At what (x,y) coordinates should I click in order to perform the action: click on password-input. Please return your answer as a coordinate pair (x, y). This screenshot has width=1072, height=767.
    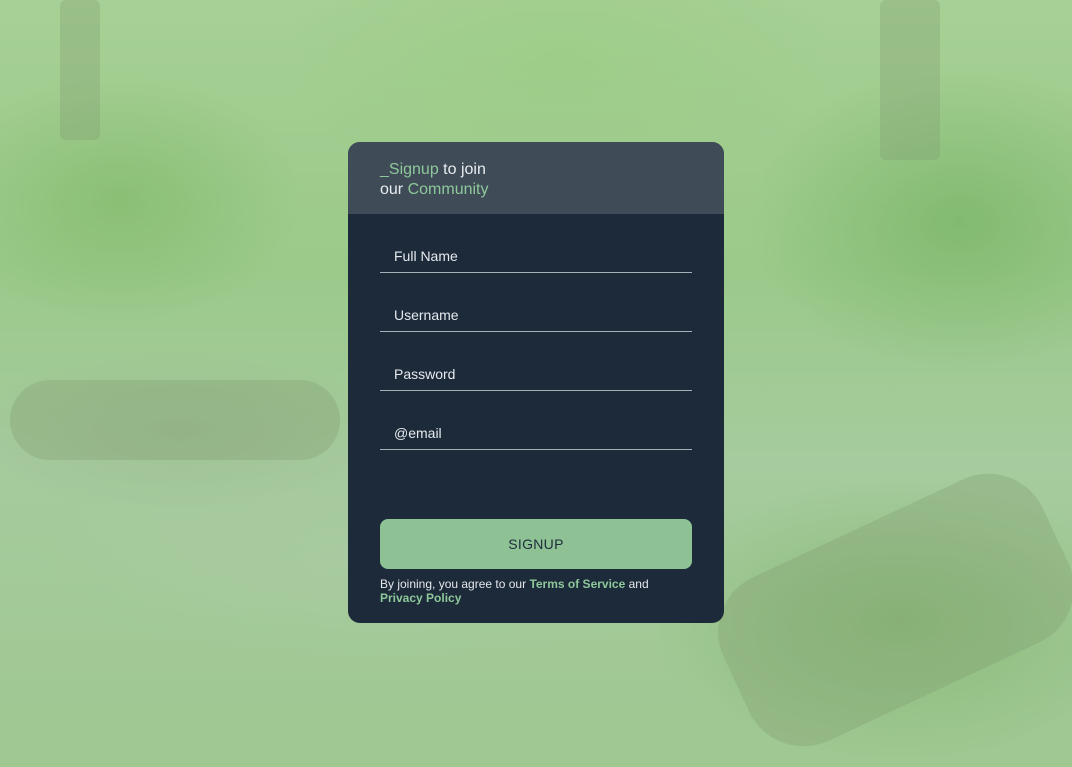
    Looking at the image, I should click on (536, 376).